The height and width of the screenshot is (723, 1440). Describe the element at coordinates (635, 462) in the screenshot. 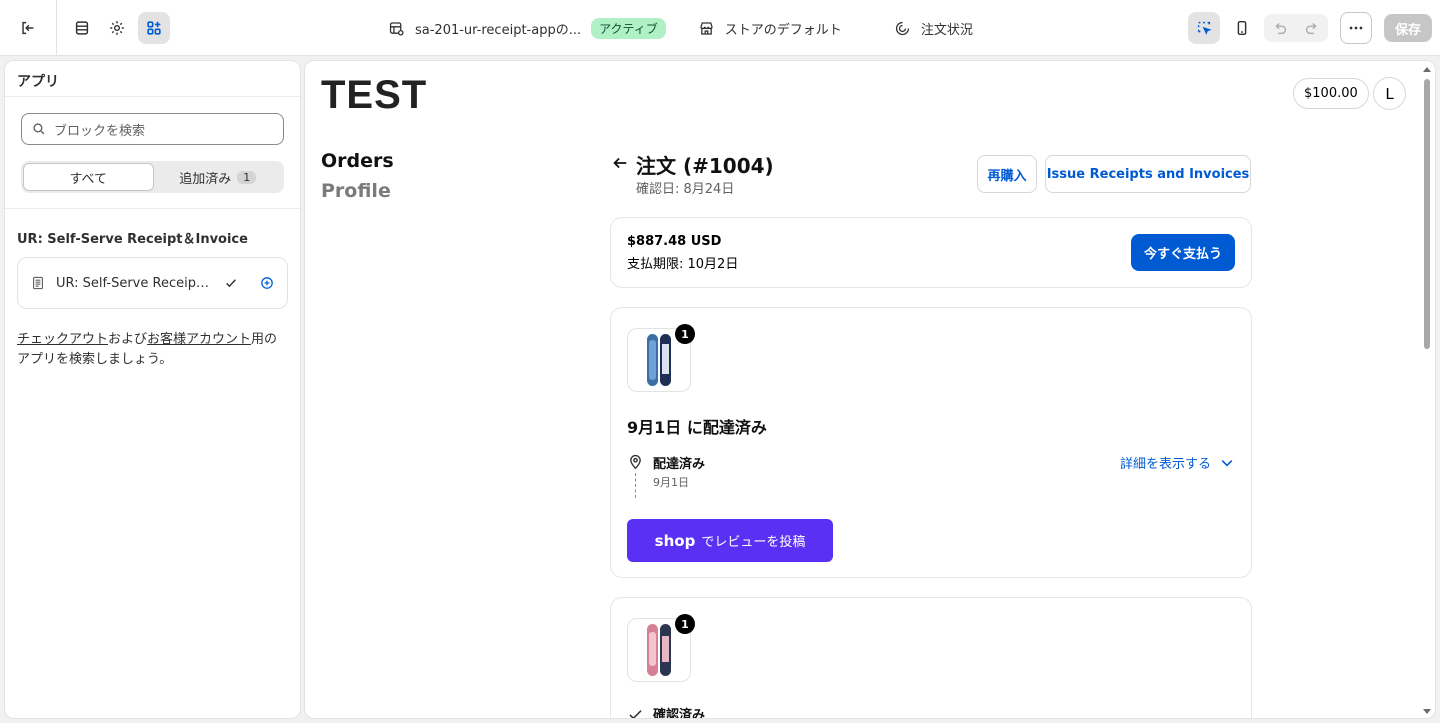

I see `location-pin-icon` at that location.